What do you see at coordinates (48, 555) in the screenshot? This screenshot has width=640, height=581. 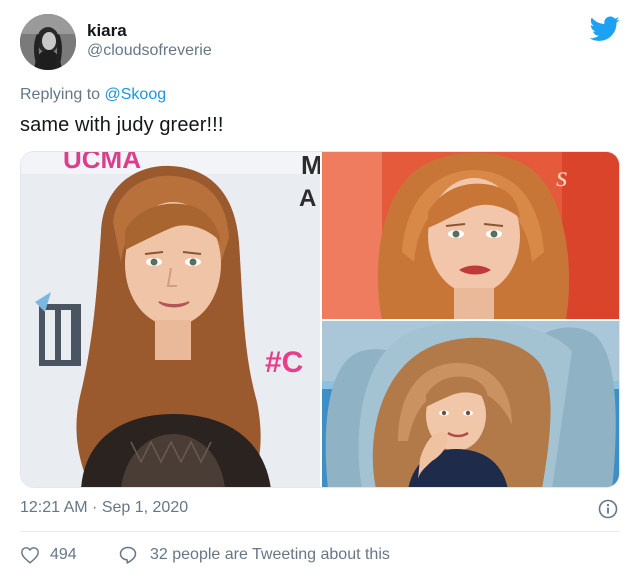 I see `like-button: 494` at bounding box center [48, 555].